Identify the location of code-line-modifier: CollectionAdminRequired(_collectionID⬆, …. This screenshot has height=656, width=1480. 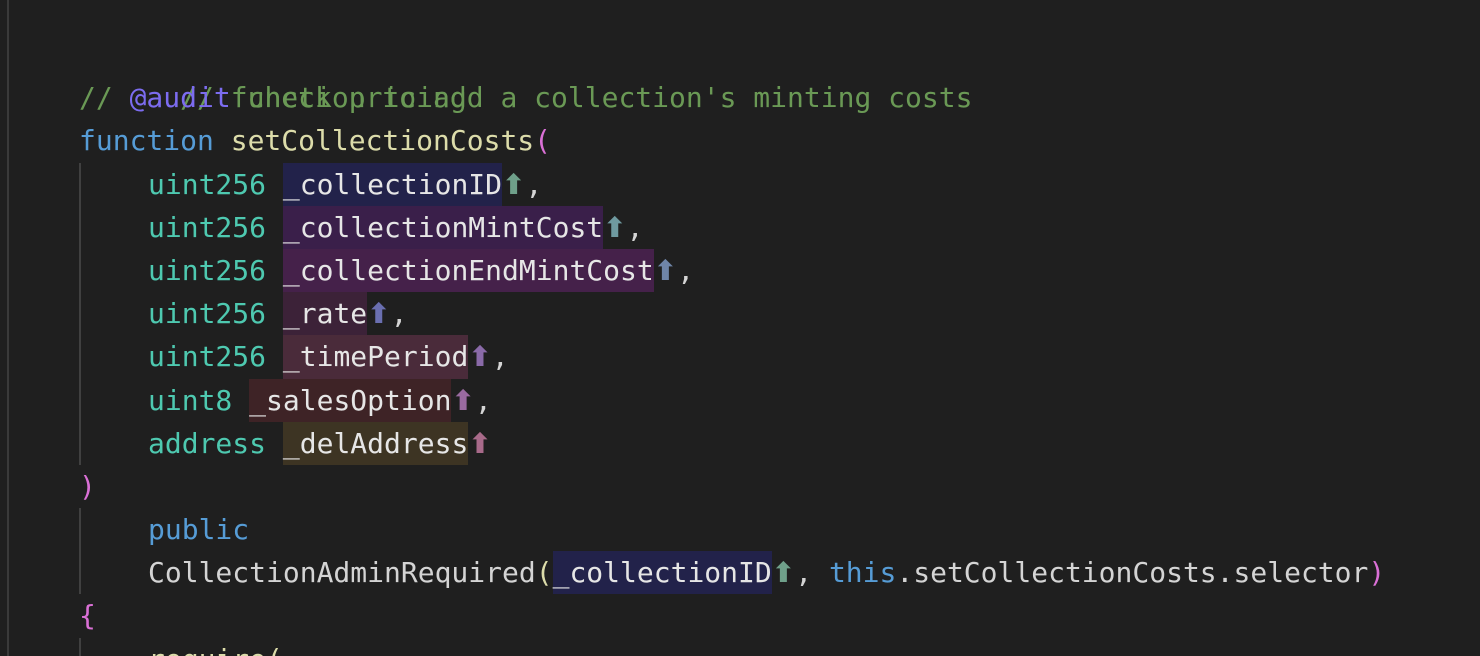
(732, 573).